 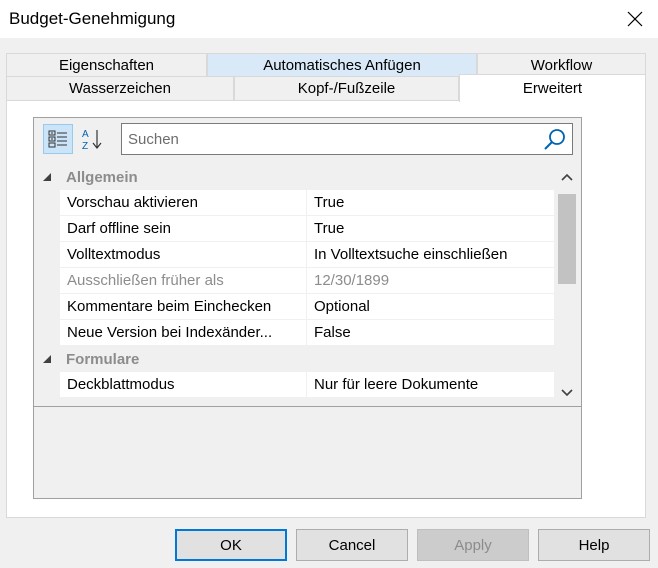 What do you see at coordinates (352, 545) in the screenshot?
I see `cancel-button: Cancel` at bounding box center [352, 545].